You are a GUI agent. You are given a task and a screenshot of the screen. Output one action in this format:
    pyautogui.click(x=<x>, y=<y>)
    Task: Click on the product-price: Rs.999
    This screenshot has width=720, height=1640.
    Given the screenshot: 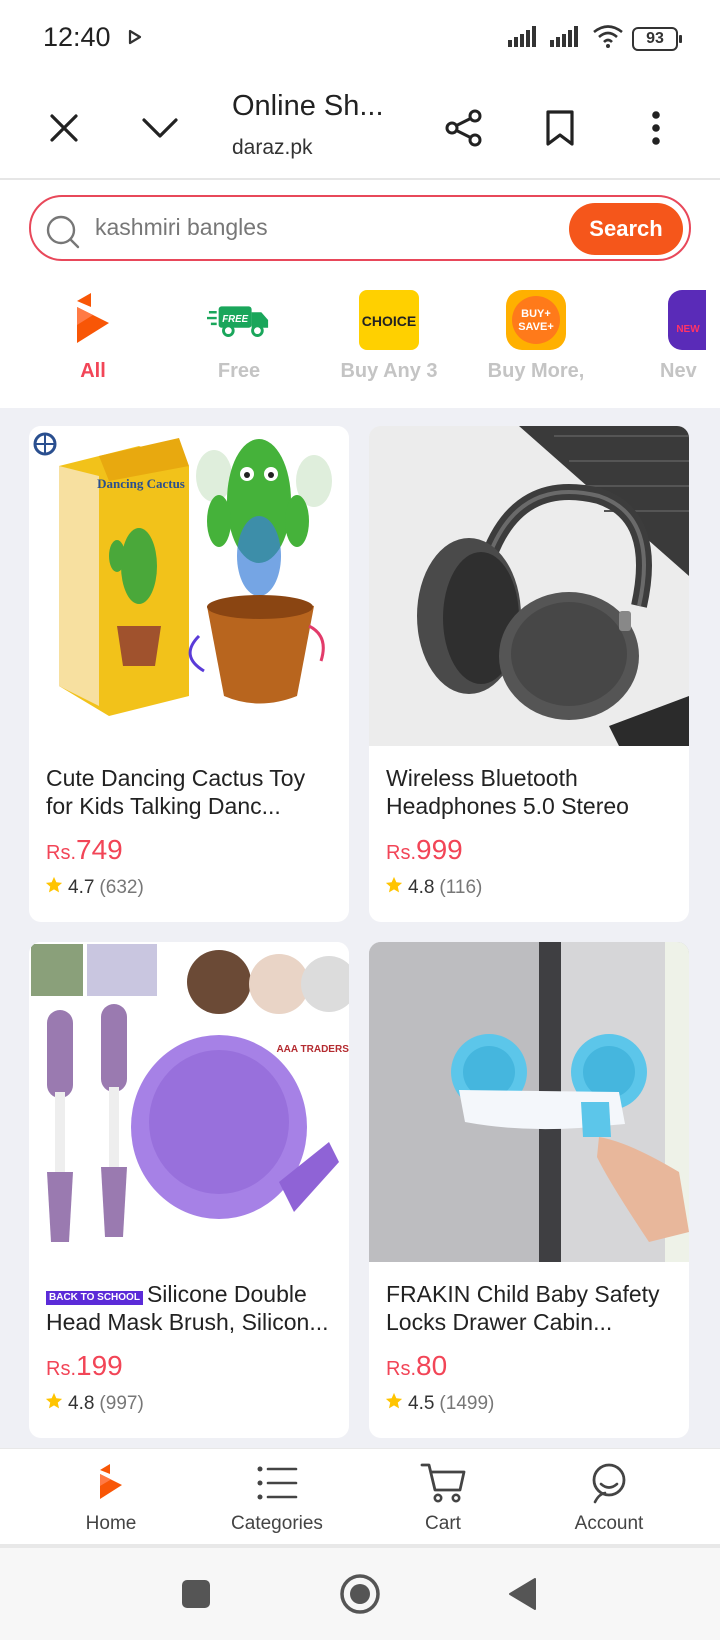 What is the action you would take?
    pyautogui.click(x=537, y=850)
    